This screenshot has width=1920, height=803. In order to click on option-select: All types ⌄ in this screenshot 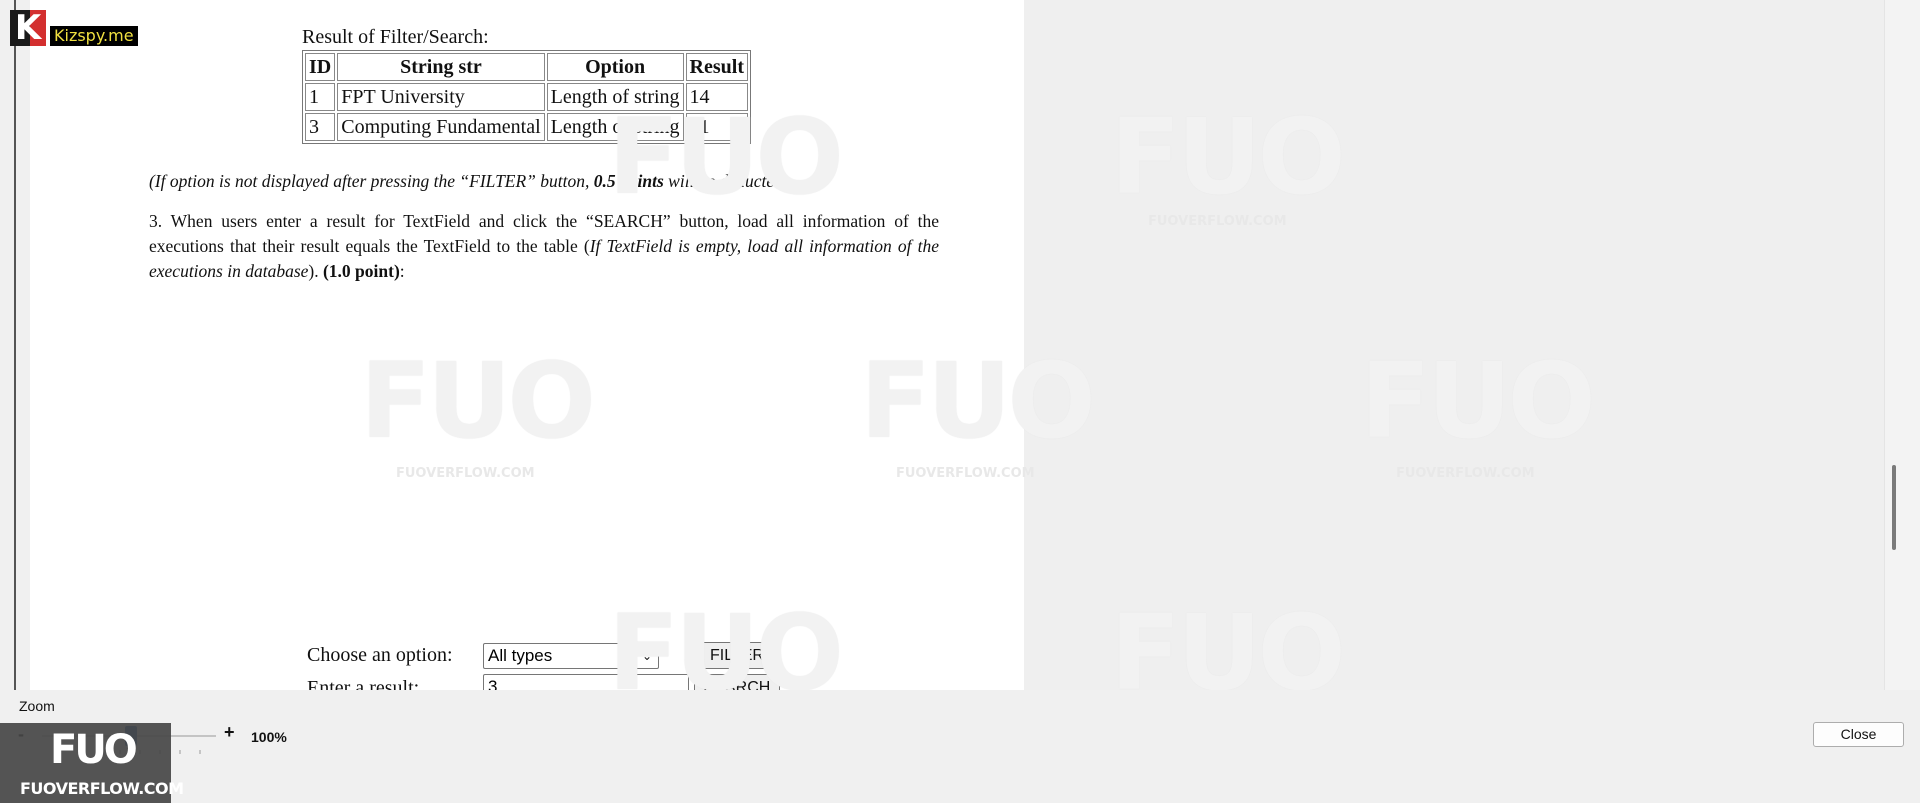, I will do `click(571, 656)`.